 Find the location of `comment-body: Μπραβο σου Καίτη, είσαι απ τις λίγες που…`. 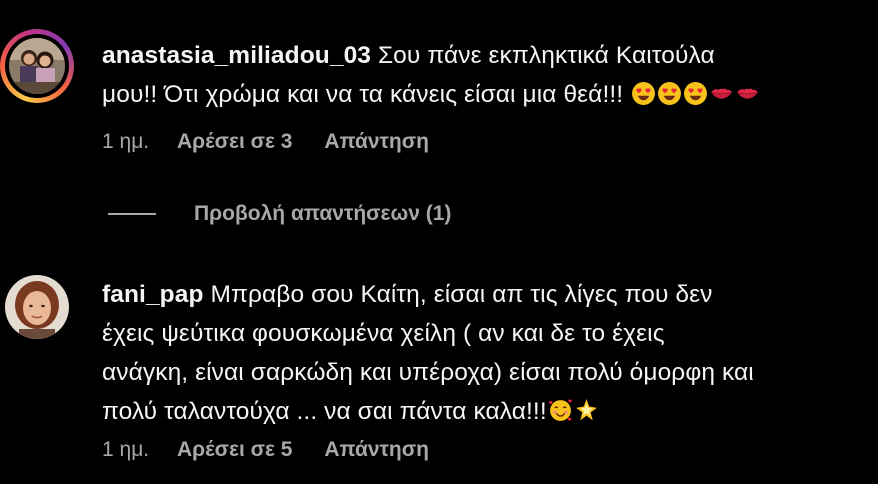

comment-body: Μπραβο σου Καίτη, είσαι απ τις λίγες που… is located at coordinates (458, 294).